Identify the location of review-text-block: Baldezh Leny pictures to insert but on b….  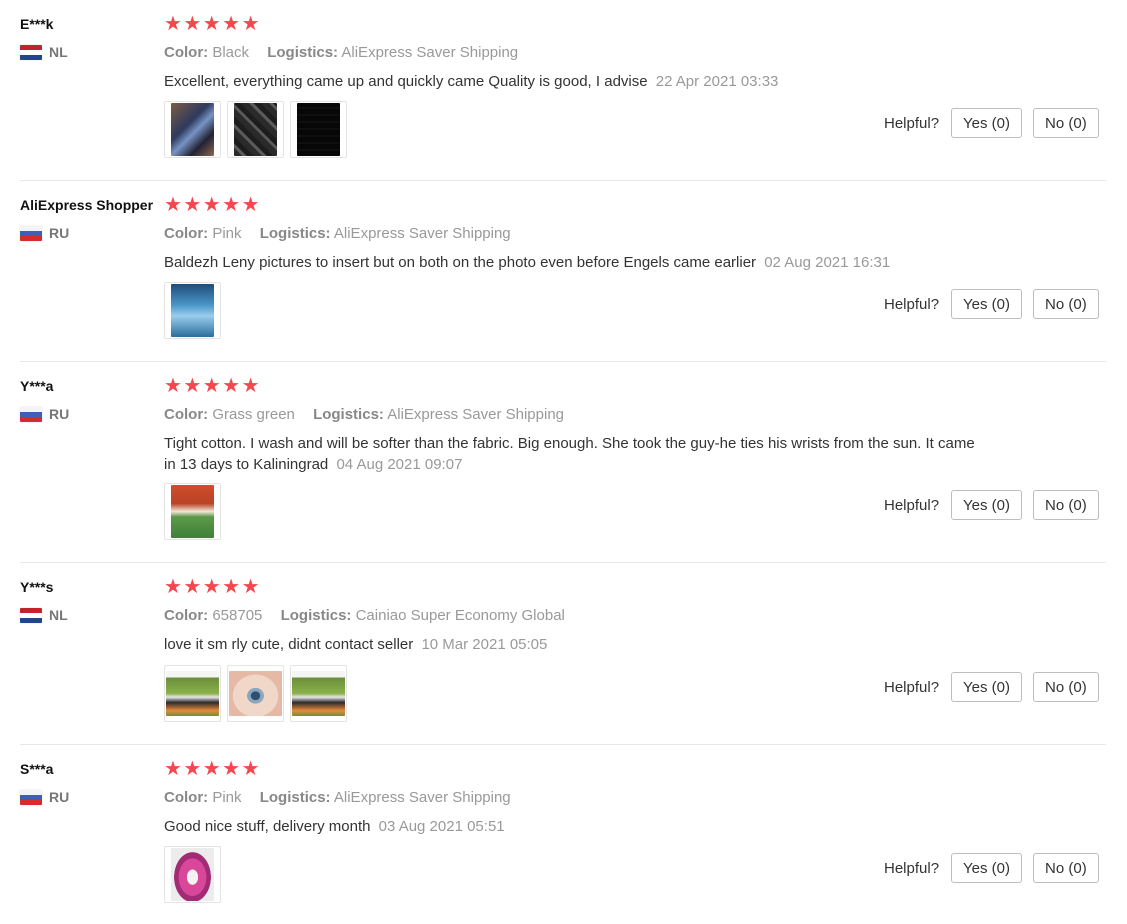
(574, 262).